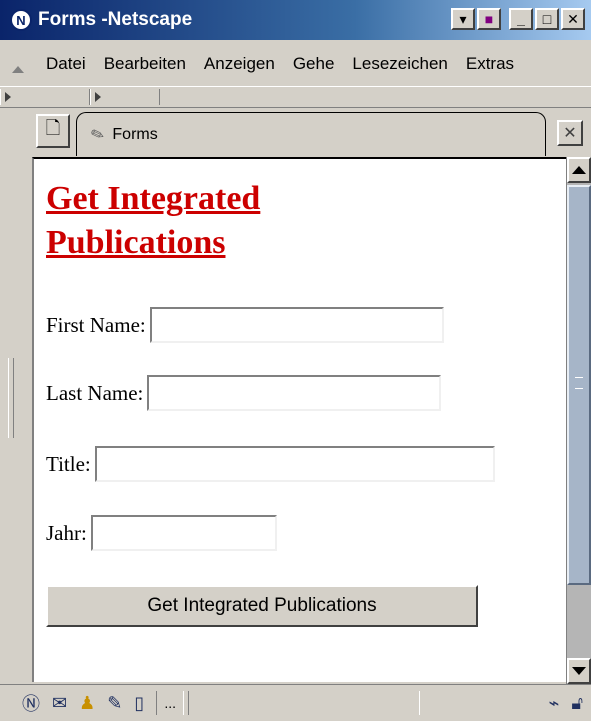  Describe the element at coordinates (95, 392) in the screenshot. I see `last-name-label: Last Name:` at that location.